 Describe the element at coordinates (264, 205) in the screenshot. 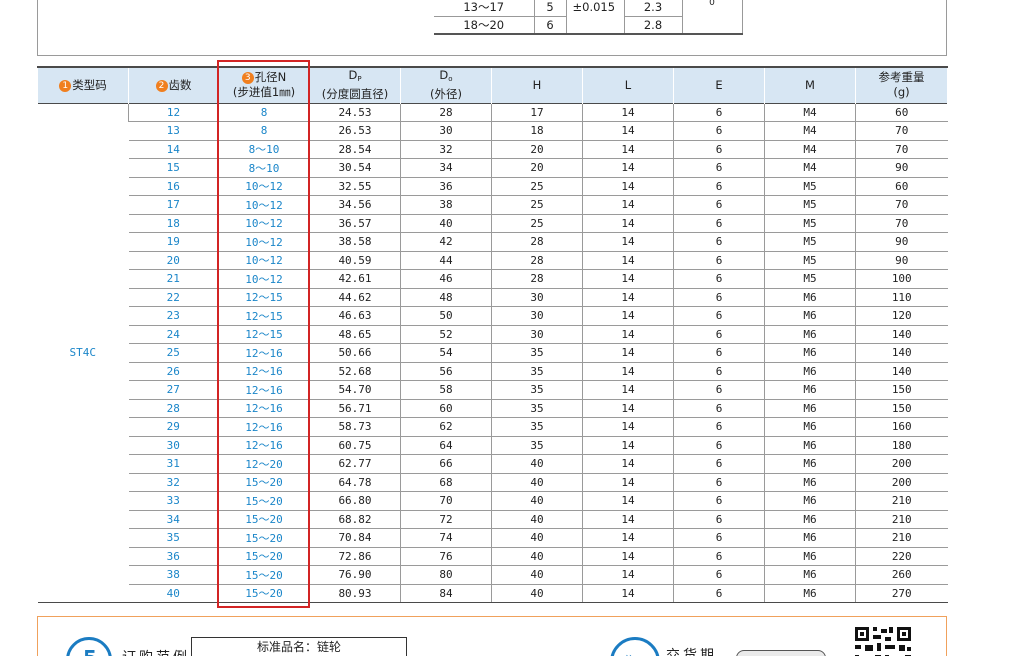

I see `cell-n: 10～12` at that location.